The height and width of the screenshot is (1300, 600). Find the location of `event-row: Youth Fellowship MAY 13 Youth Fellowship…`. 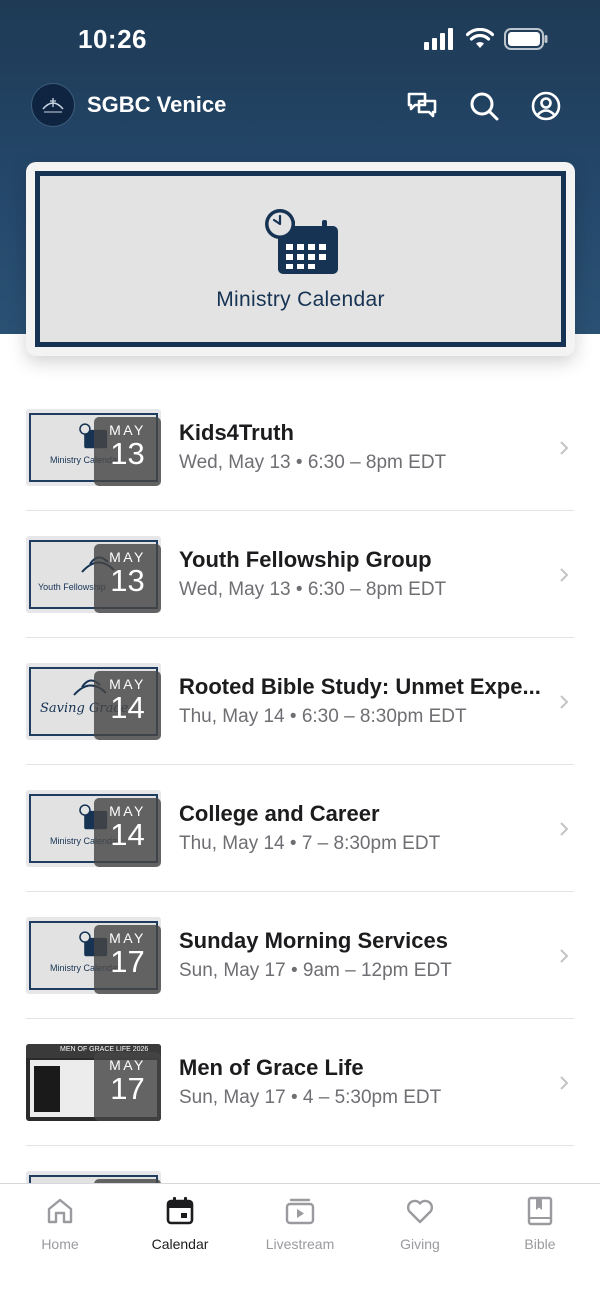

event-row: Youth Fellowship MAY 13 Youth Fellowship… is located at coordinates (300, 574).